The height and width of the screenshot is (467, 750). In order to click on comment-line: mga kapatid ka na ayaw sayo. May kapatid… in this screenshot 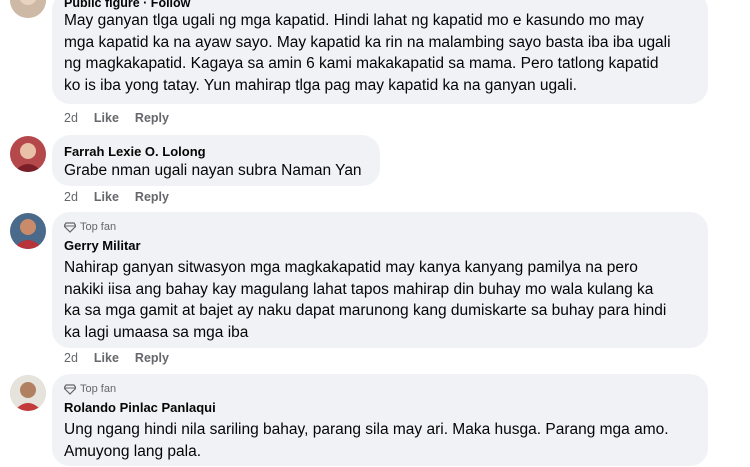, I will do `click(367, 42)`.